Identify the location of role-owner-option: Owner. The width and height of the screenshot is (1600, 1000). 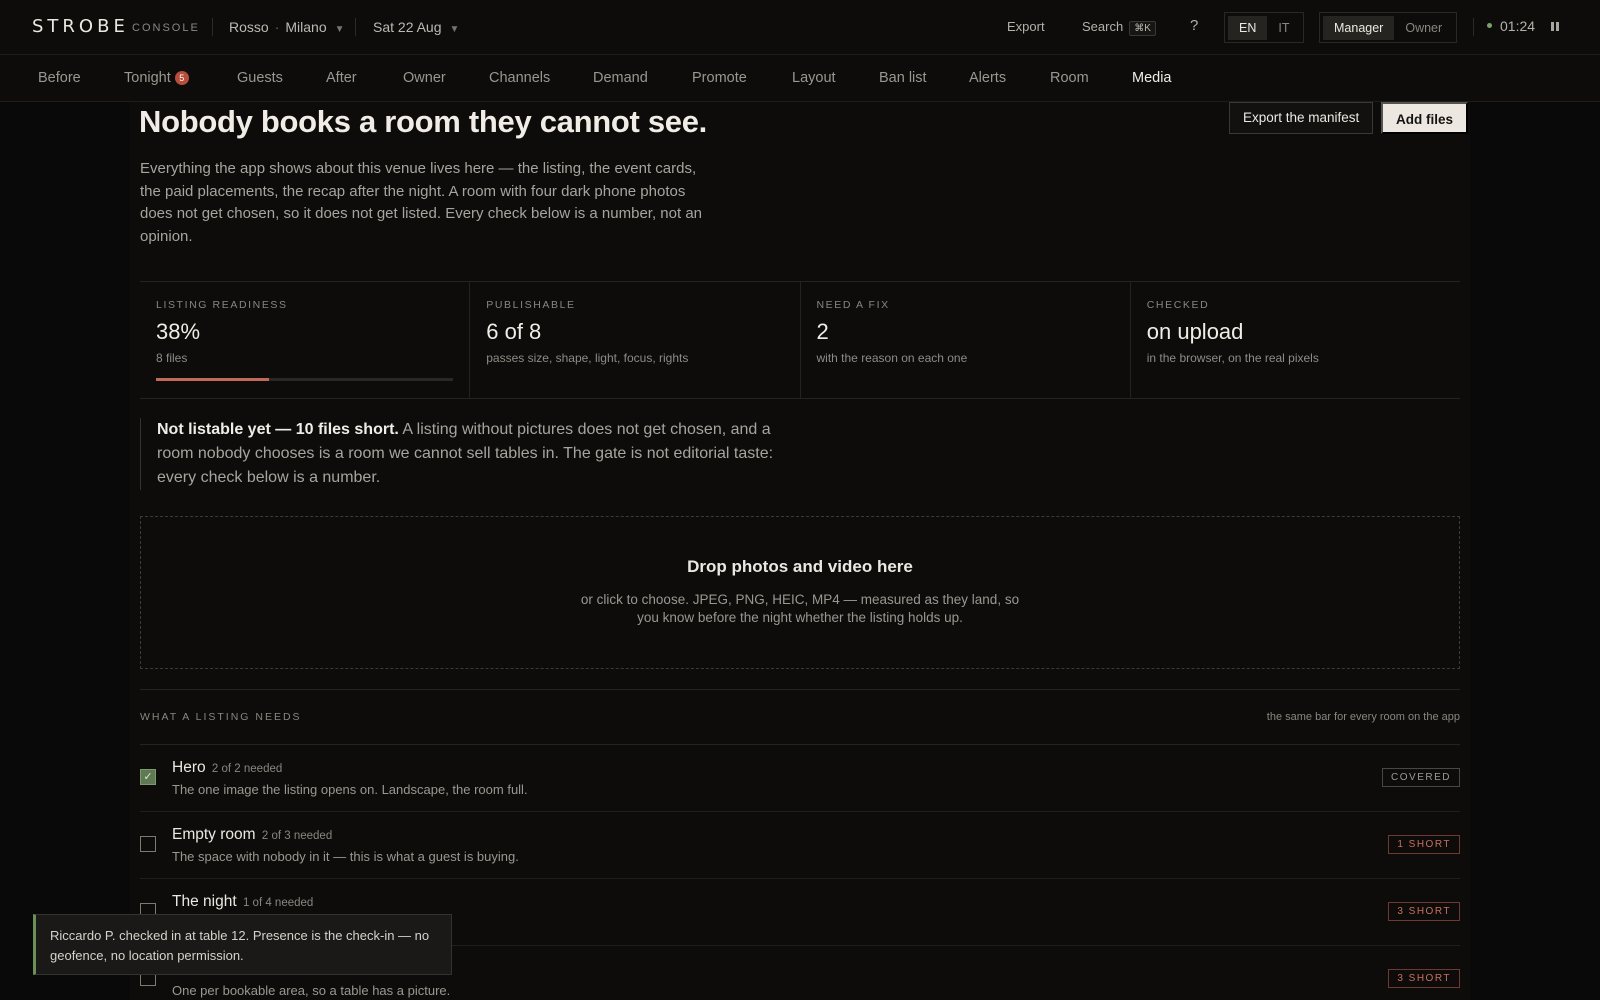
(1423, 28).